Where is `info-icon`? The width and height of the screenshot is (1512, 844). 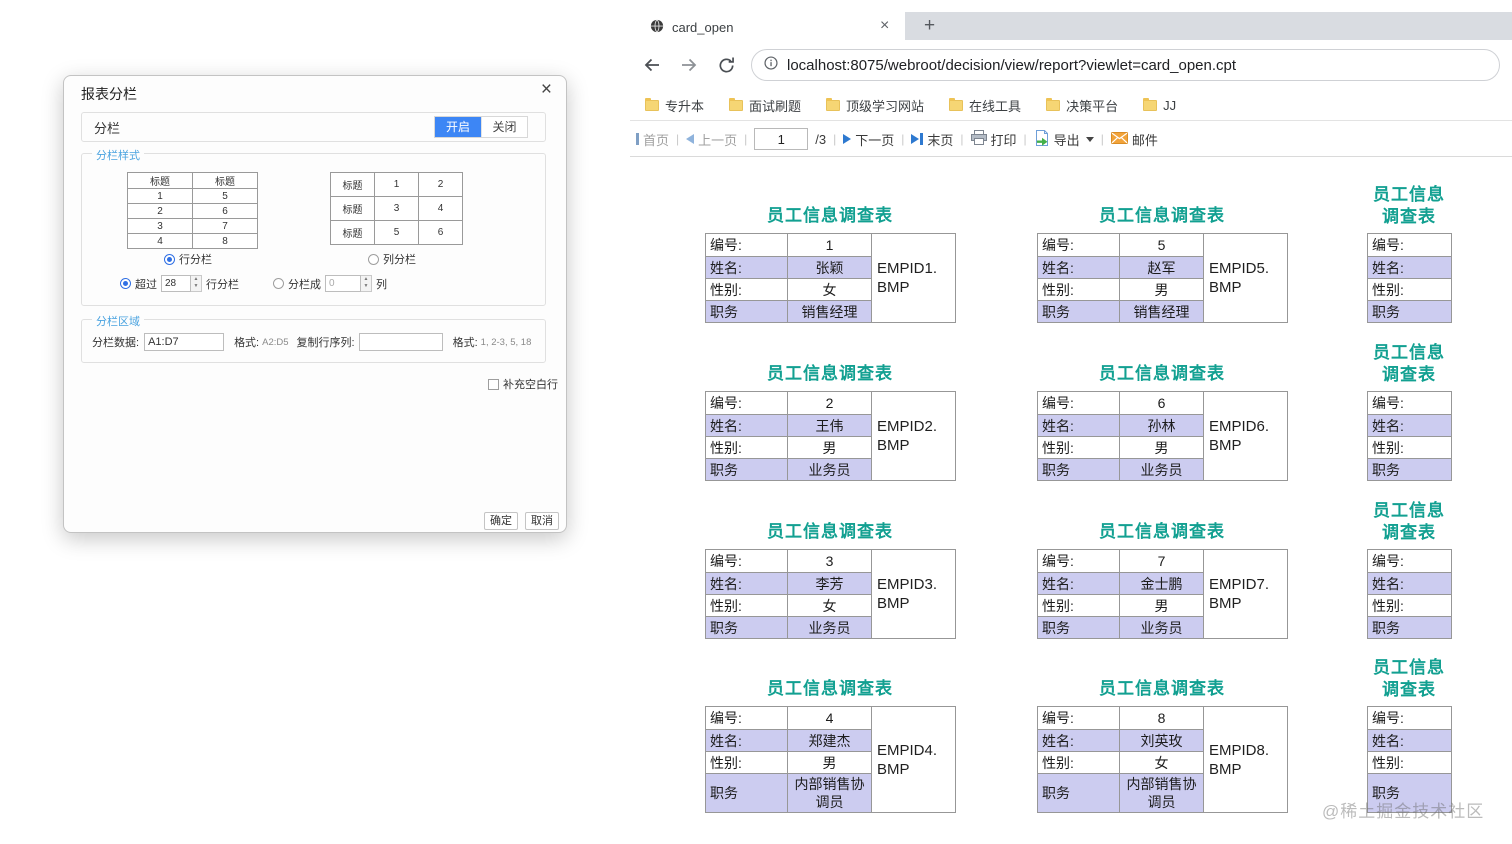 info-icon is located at coordinates (771, 65).